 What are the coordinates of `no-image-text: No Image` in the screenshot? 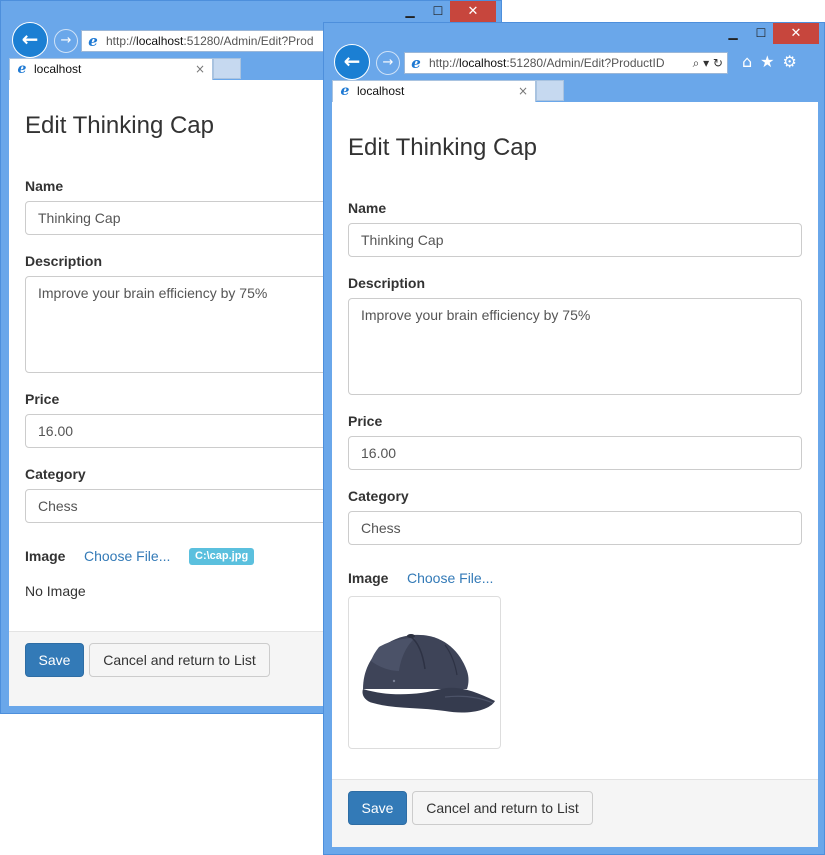 It's located at (55, 591).